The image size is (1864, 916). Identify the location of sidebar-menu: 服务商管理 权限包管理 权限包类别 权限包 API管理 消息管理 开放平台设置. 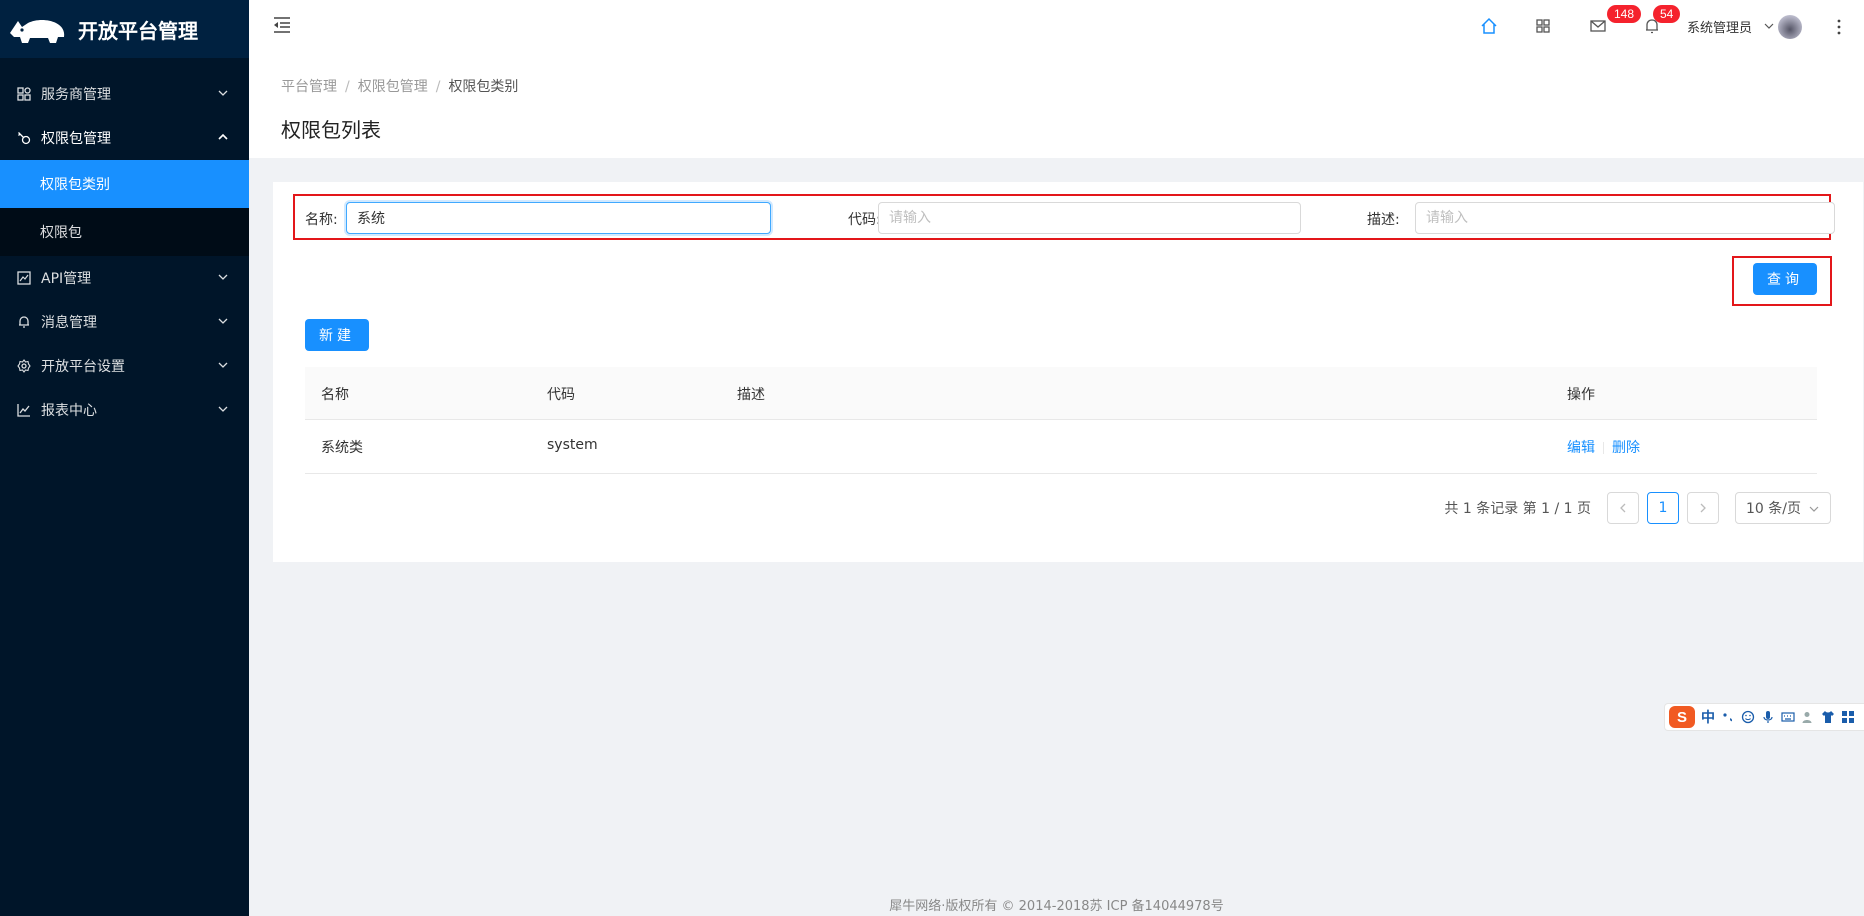
(124, 245).